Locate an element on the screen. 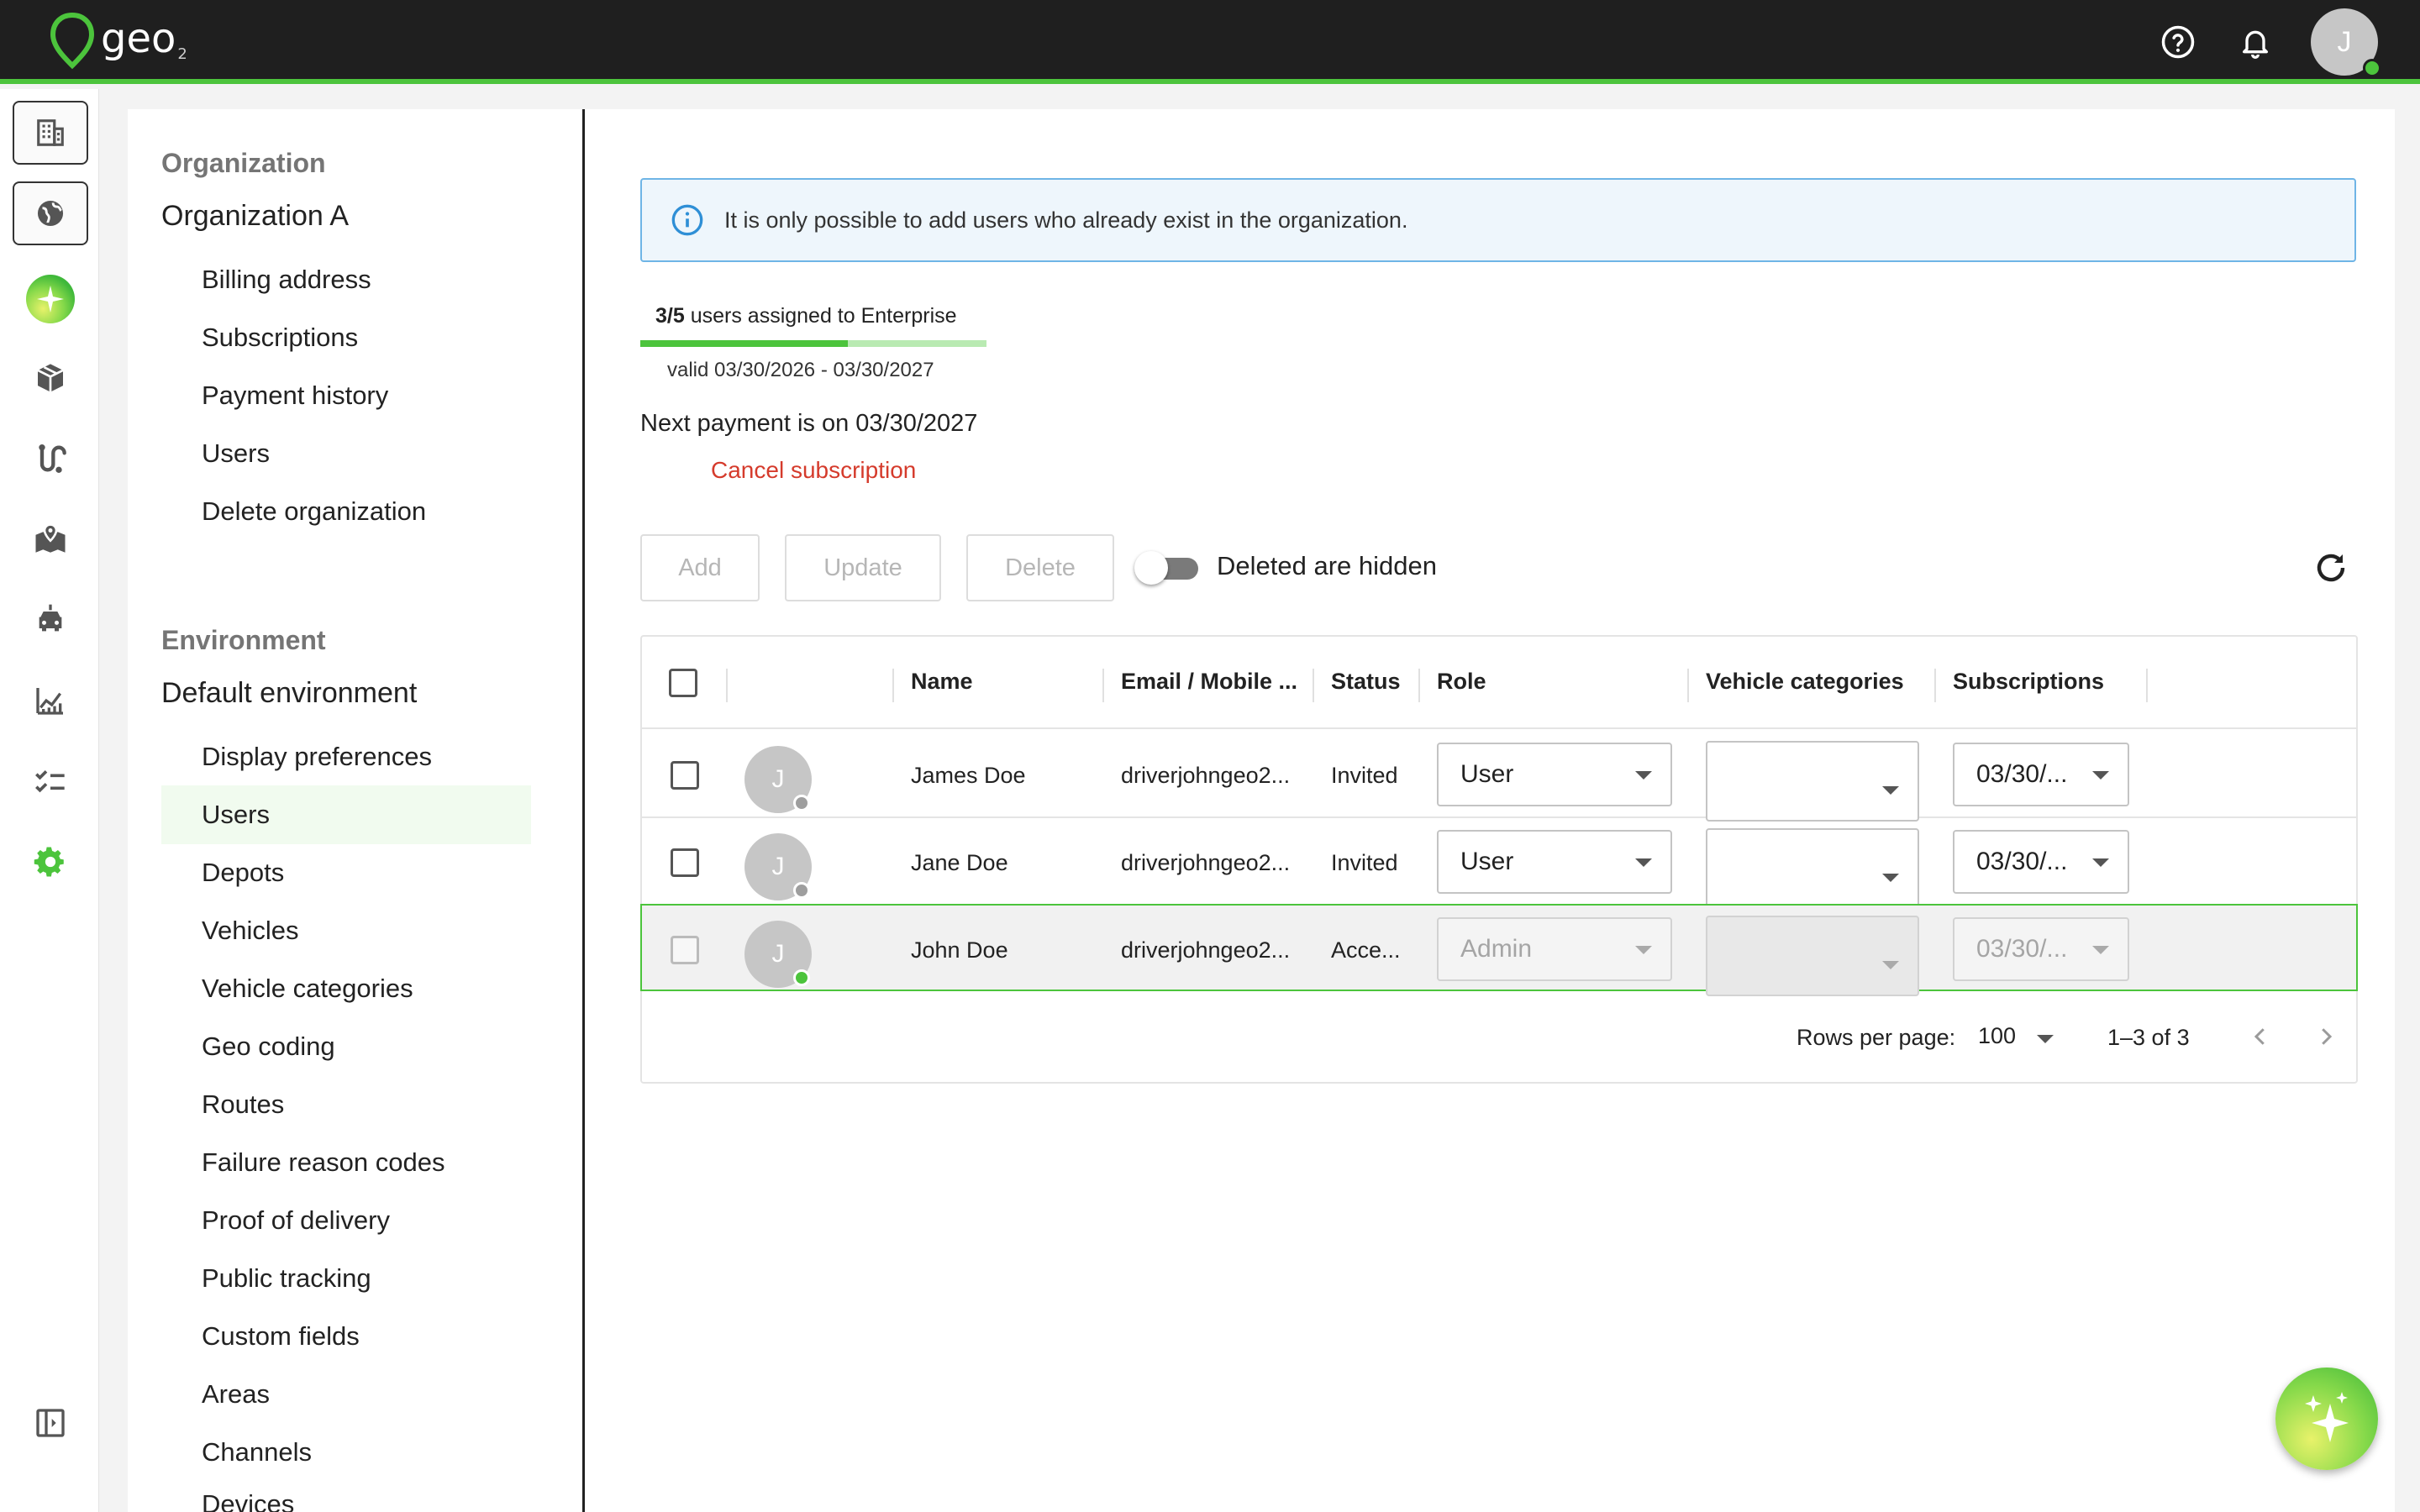 This screenshot has height=1512, width=2420. next-page-button is located at coordinates (2326, 1036).